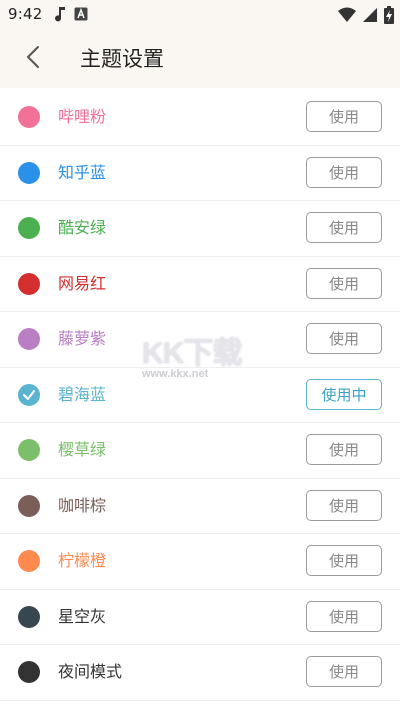 This screenshot has height=711, width=400. I want to click on status-time: 9:42, so click(25, 14).